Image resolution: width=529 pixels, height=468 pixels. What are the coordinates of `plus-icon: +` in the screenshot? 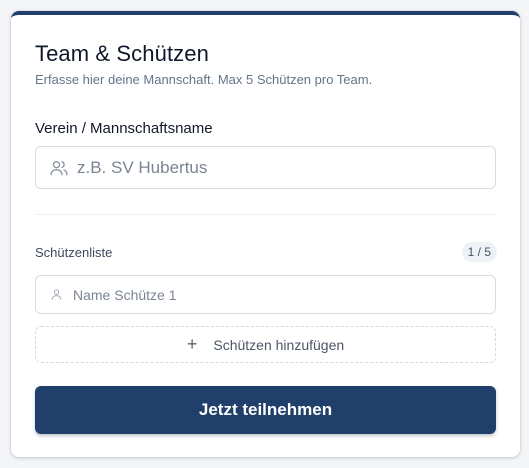 It's located at (192, 343).